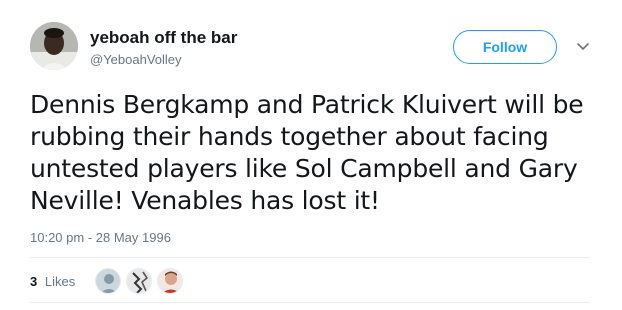  What do you see at coordinates (583, 47) in the screenshot?
I see `chevron-down-icon` at bounding box center [583, 47].